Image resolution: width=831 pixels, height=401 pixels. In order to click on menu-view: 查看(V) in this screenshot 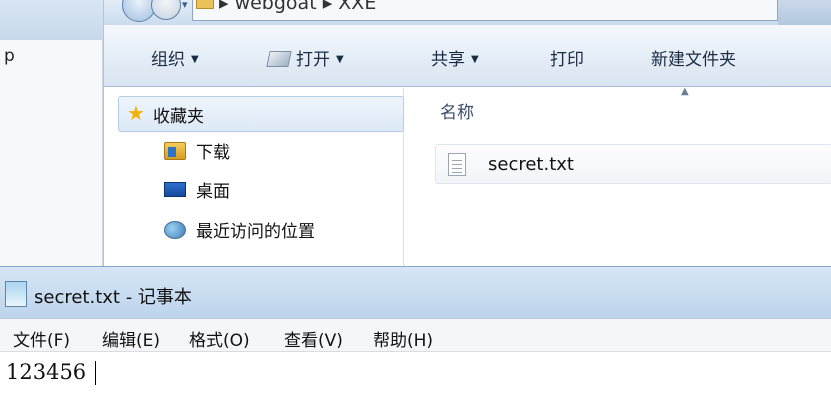, I will do `click(313, 338)`.